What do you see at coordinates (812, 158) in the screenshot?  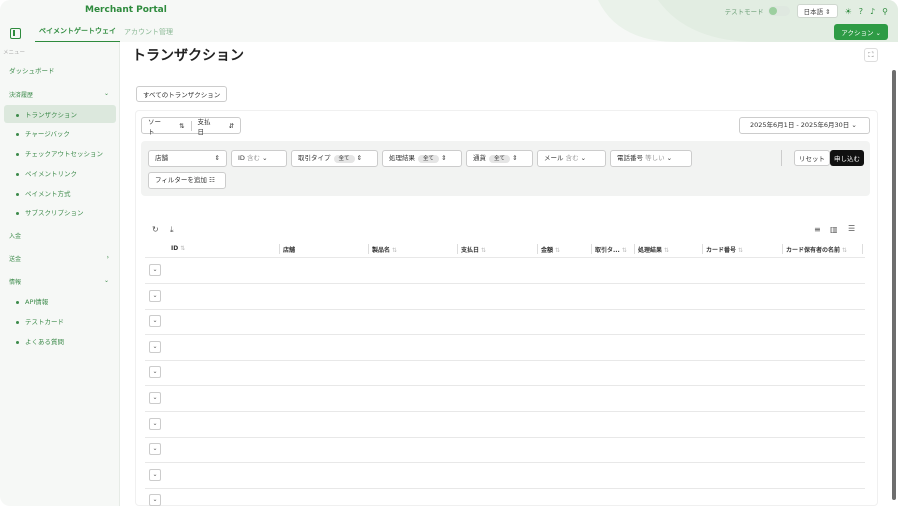 I see `reset-button: リセット` at bounding box center [812, 158].